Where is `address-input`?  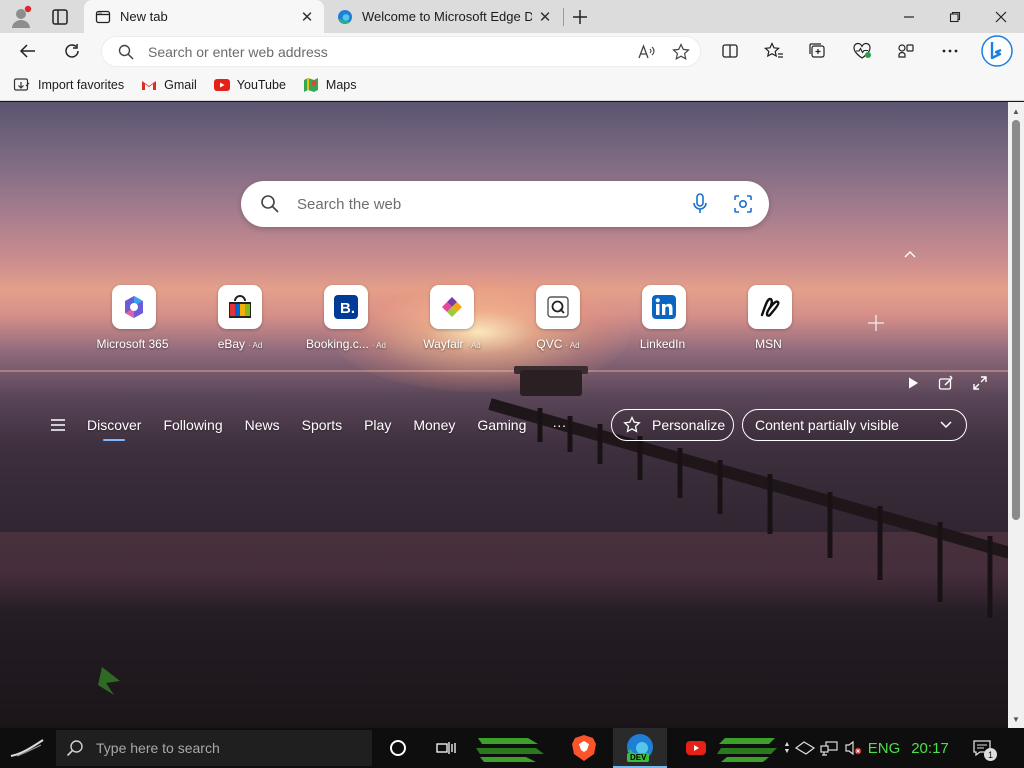
address-input is located at coordinates (390, 51).